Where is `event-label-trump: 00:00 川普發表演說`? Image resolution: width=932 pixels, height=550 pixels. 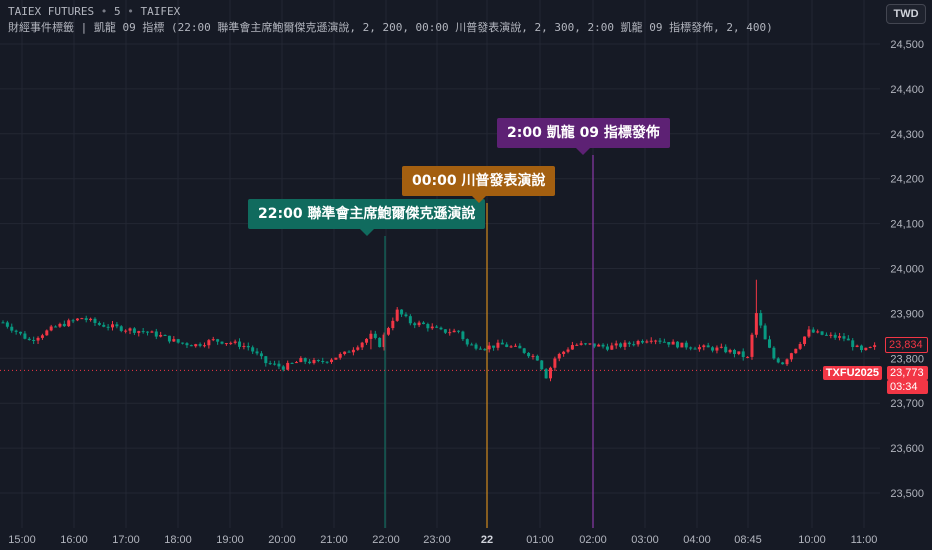 event-label-trump: 00:00 川普發表演說 is located at coordinates (479, 184).